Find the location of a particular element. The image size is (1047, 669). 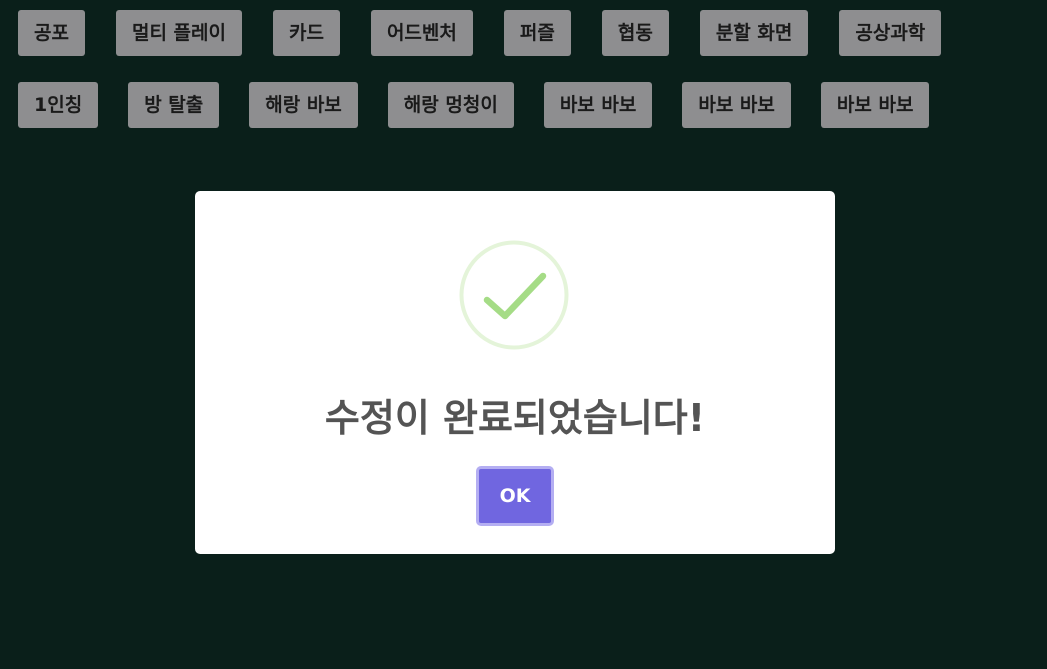

success-check-icon is located at coordinates (514, 295).